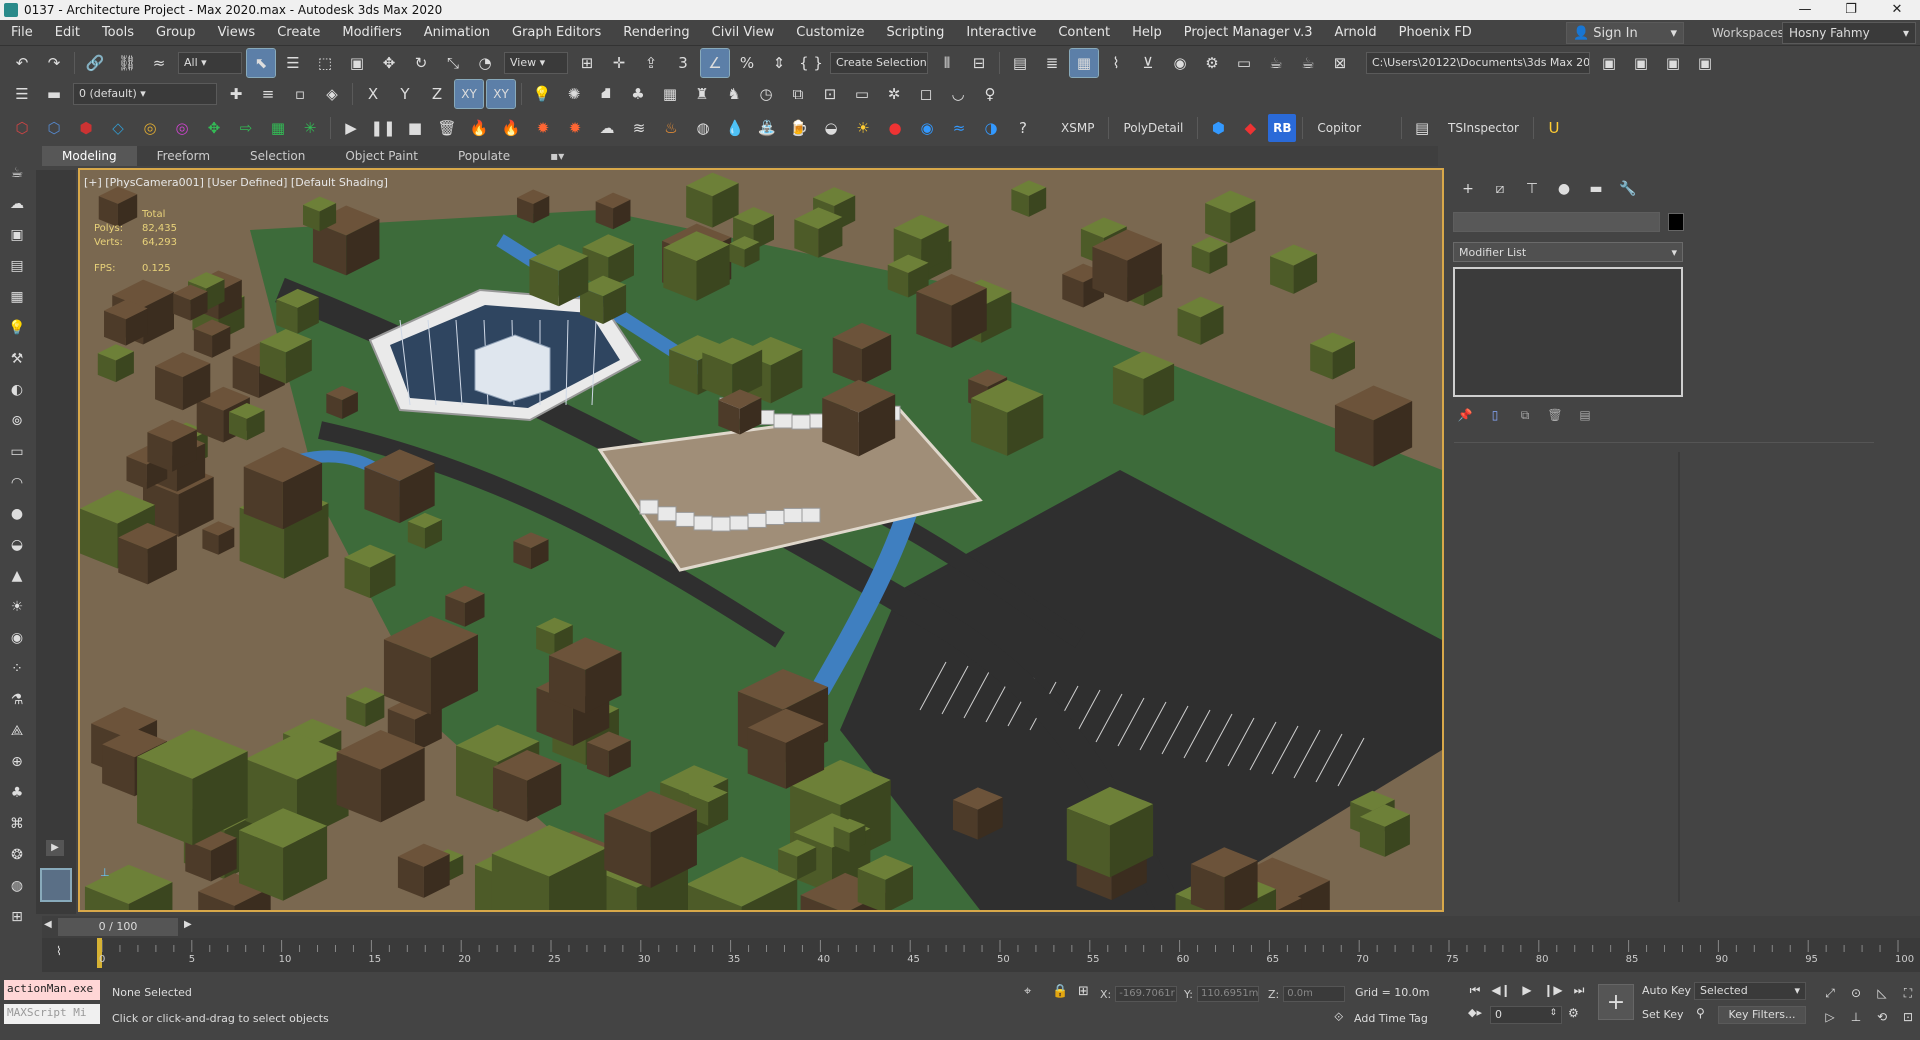 This screenshot has width=1920, height=1040. I want to click on zoom-extents-icon: ⛶, so click(1908, 993).